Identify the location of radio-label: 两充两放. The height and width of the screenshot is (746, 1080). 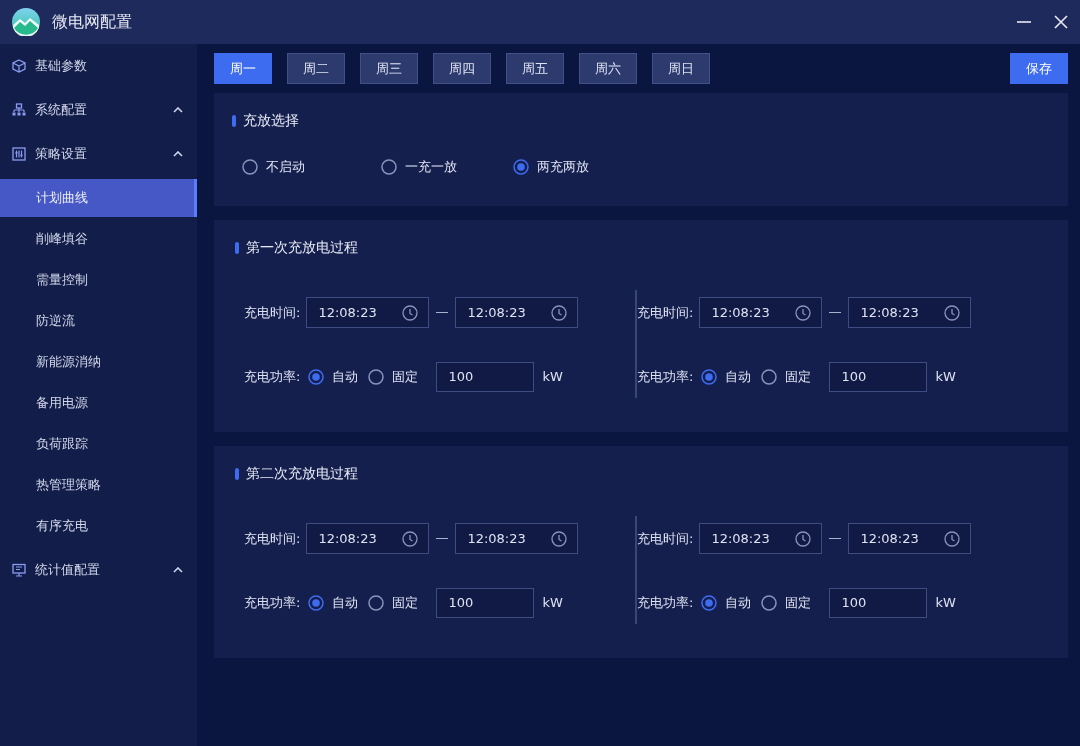
(563, 167).